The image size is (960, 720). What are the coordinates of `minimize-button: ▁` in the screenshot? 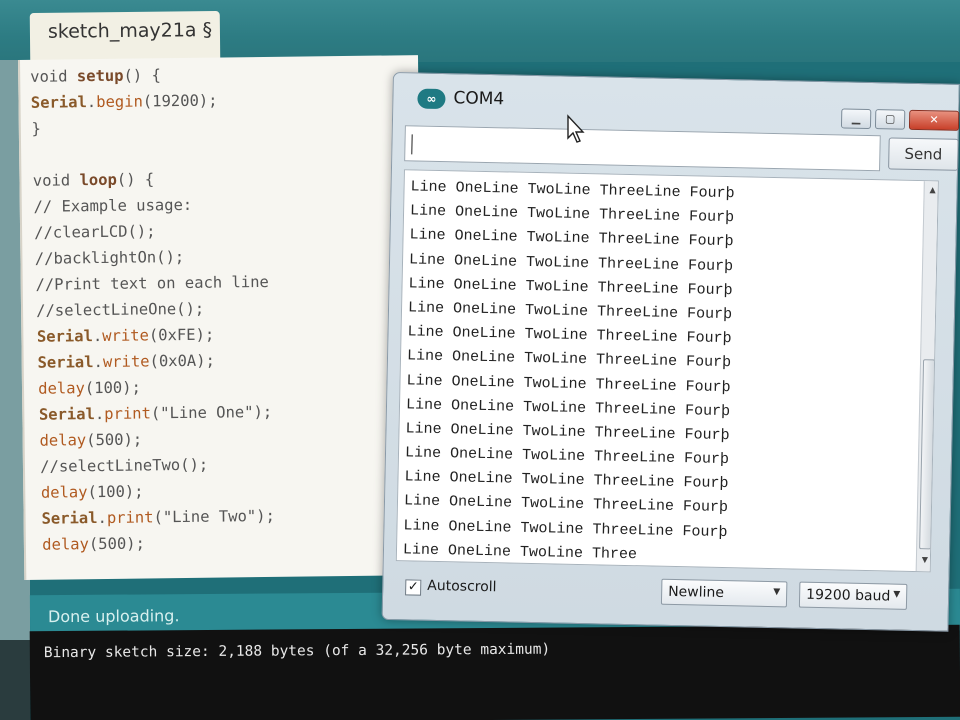 It's located at (856, 119).